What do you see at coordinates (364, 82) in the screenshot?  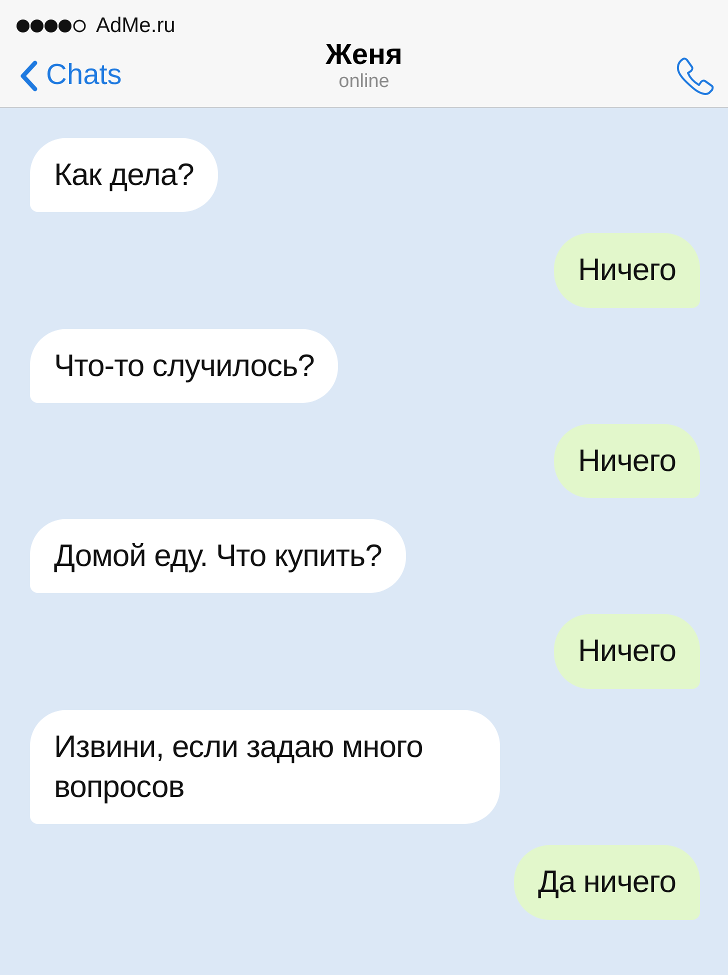 I see `contact-status: online` at bounding box center [364, 82].